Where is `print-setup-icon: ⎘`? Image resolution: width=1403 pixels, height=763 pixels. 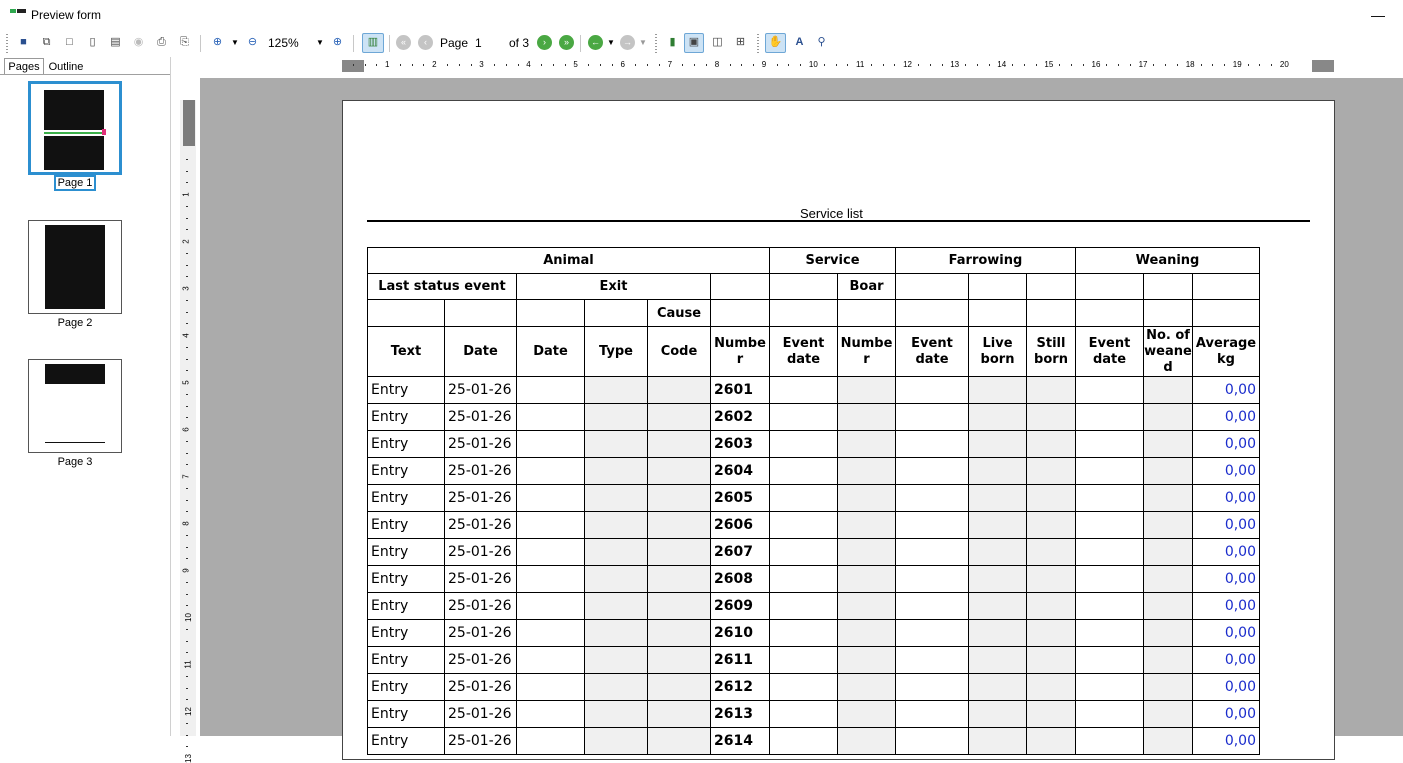
print-setup-icon: ⎘ is located at coordinates (184, 42).